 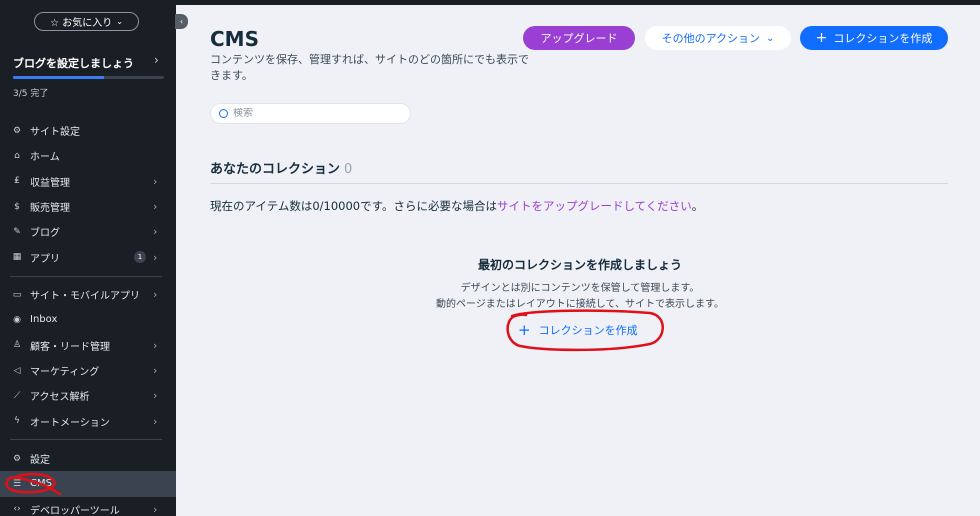 What do you see at coordinates (17, 257) in the screenshot?
I see `apps-icon: ▦` at bounding box center [17, 257].